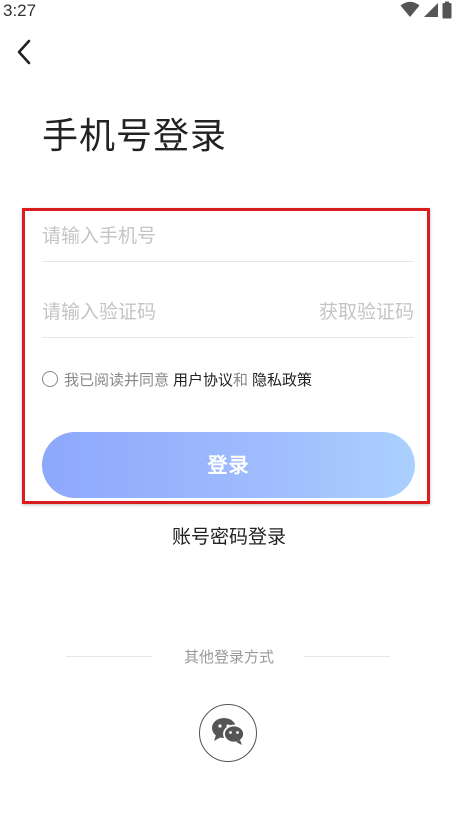 The image size is (458, 820). I want to click on verification-code-input, so click(172, 312).